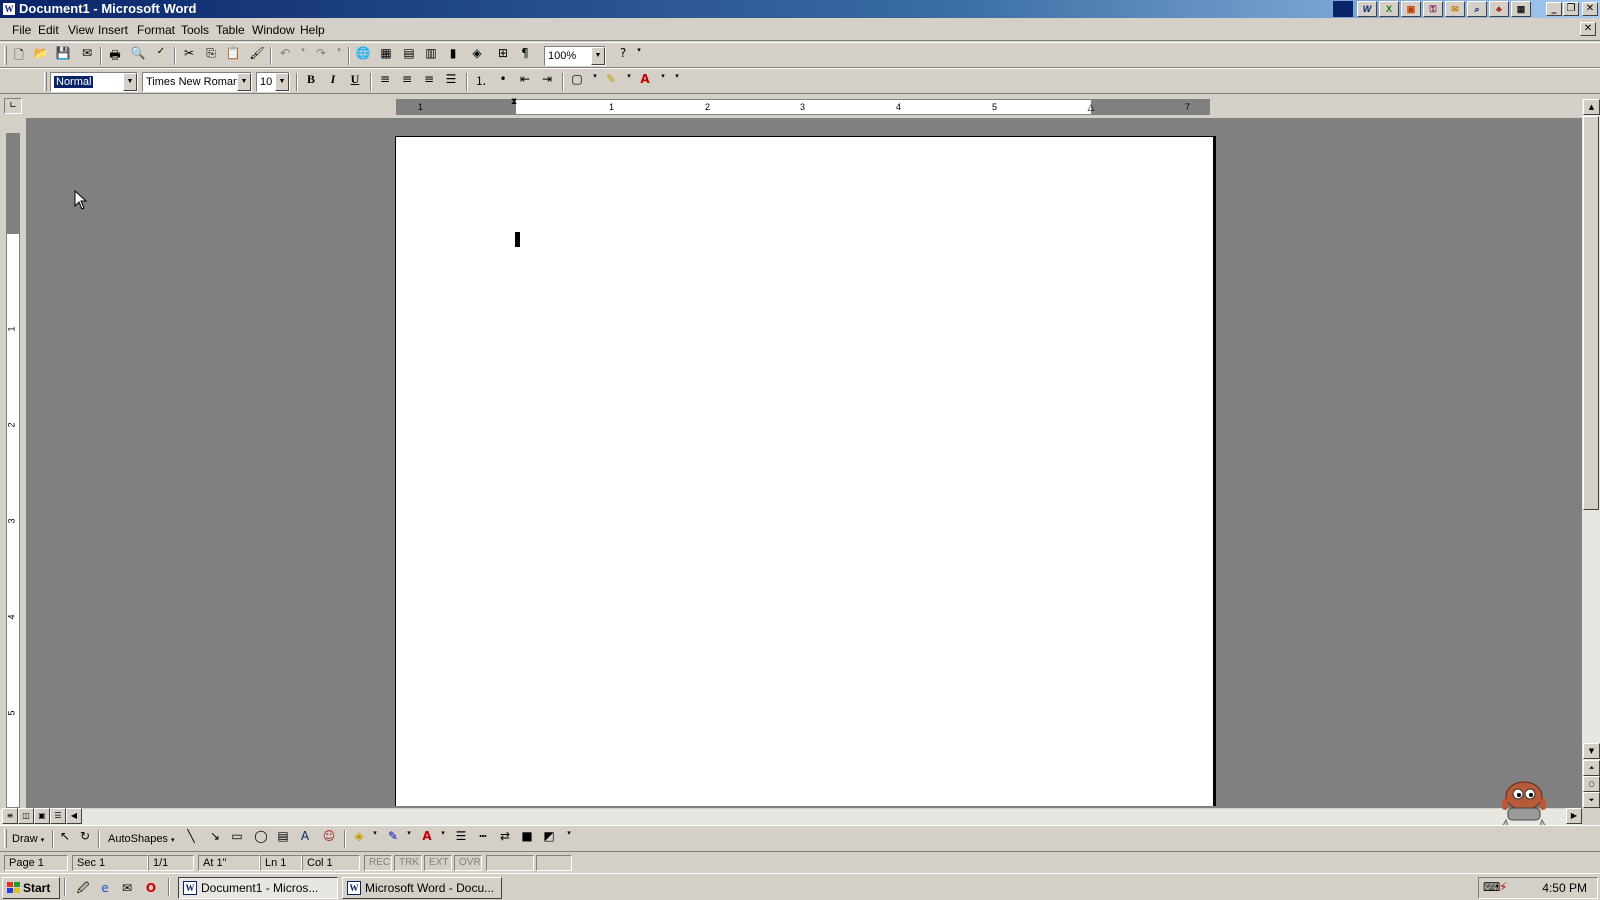 The height and width of the screenshot is (900, 1600). I want to click on word-icon: W, so click(1367, 9).